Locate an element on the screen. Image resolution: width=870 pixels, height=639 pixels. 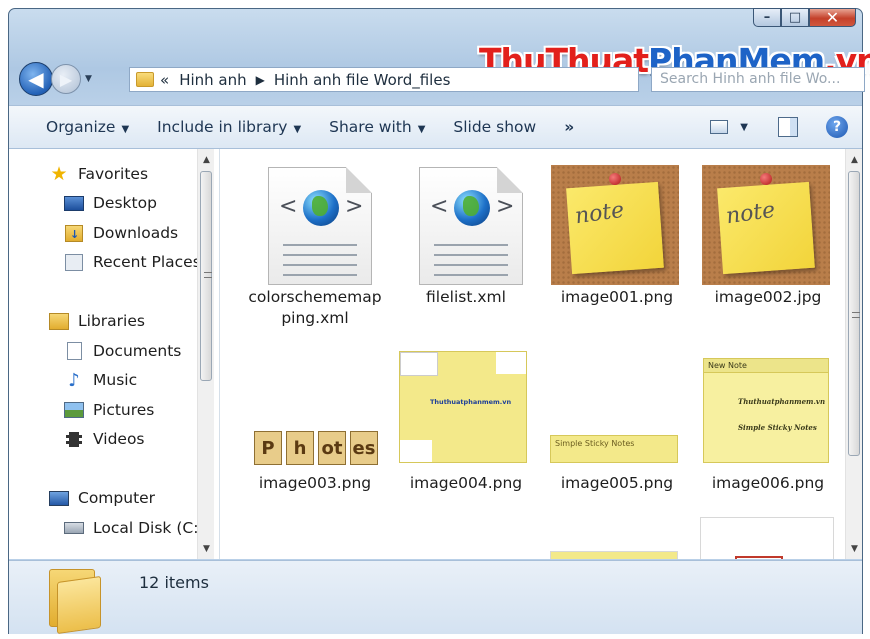
sidebar-item-documents: Documents is located at coordinates (122, 351).